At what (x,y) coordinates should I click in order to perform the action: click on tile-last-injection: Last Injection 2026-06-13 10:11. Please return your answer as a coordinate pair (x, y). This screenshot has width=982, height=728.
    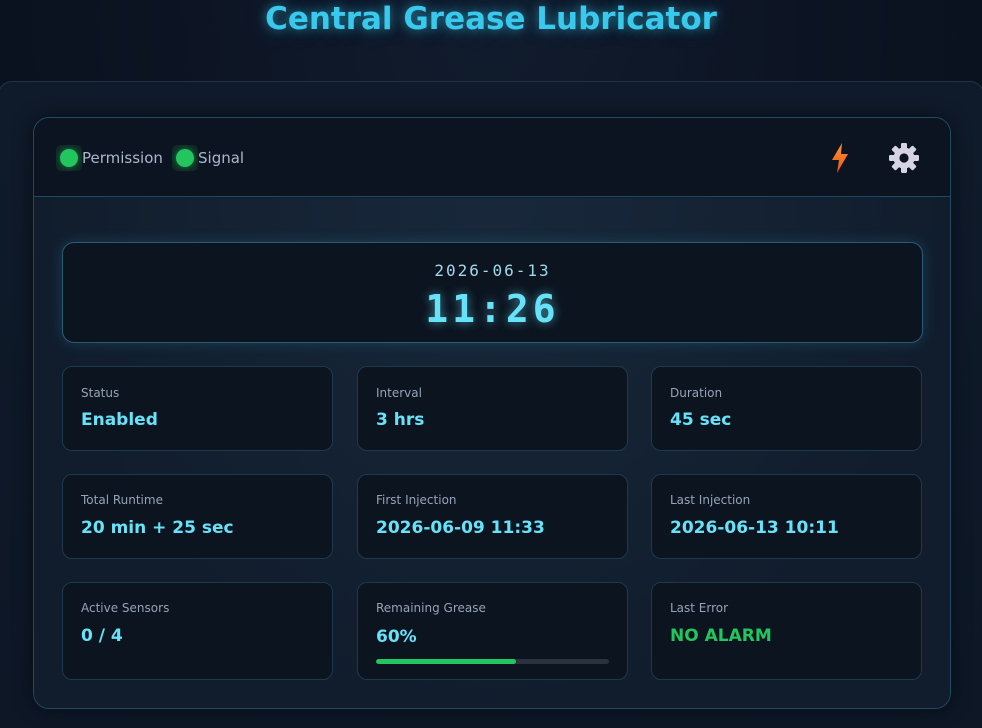
    Looking at the image, I should click on (786, 516).